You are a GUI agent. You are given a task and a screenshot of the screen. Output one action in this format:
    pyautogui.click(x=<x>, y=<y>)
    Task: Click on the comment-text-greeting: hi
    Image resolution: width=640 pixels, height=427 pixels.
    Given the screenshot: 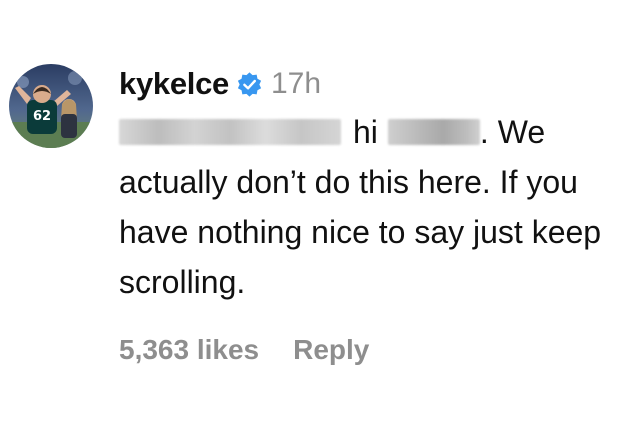 What is the action you would take?
    pyautogui.click(x=365, y=132)
    